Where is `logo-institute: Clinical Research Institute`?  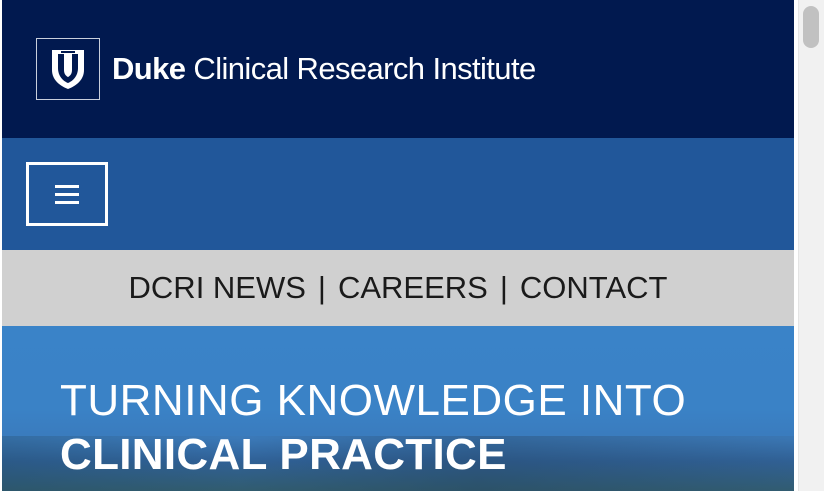
logo-institute: Clinical Research Institute is located at coordinates (364, 68).